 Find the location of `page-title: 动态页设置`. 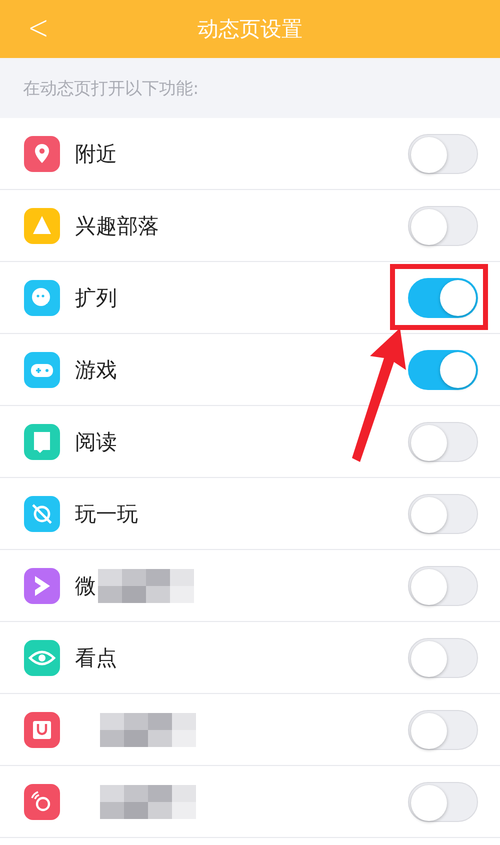

page-title: 动态页设置 is located at coordinates (250, 29).